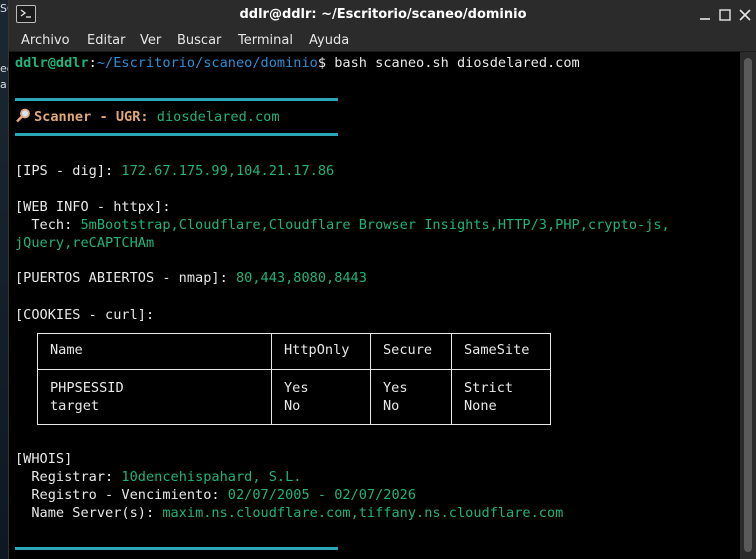  I want to click on table-header-row: Name HttpOnly Secure SameSite, so click(294, 351).